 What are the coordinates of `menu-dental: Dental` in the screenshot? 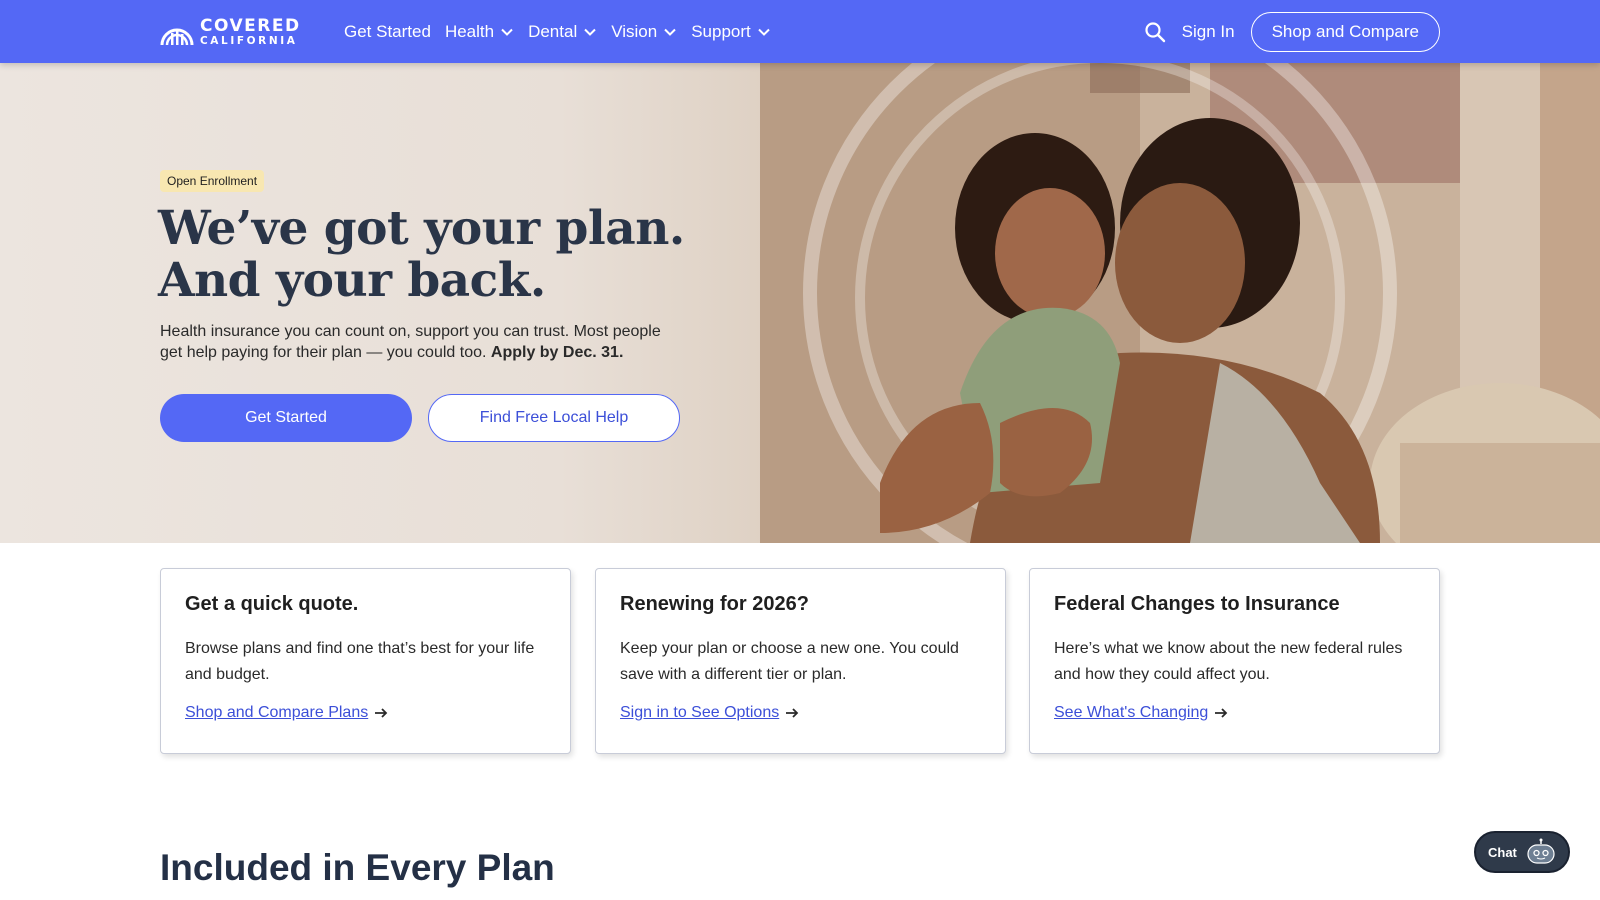 It's located at (562, 32).